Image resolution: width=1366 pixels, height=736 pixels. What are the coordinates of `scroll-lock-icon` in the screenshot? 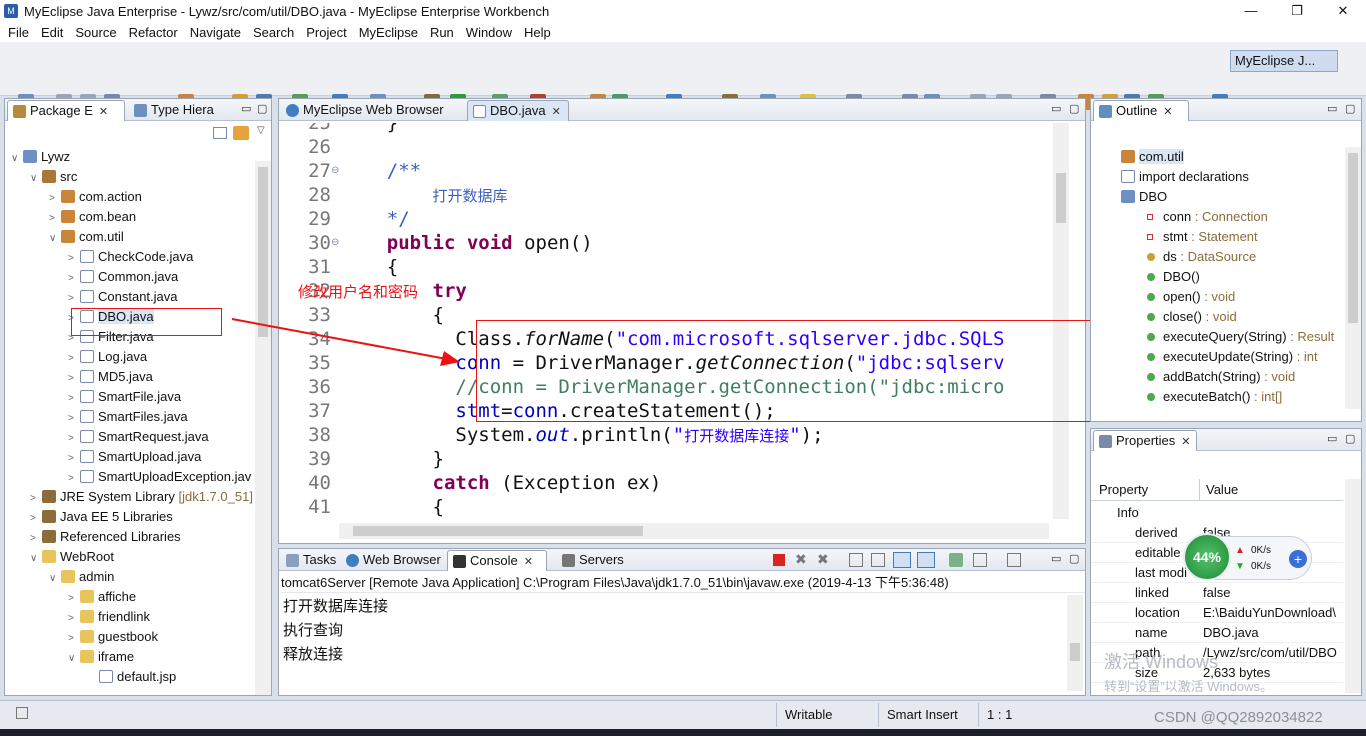 It's located at (878, 560).